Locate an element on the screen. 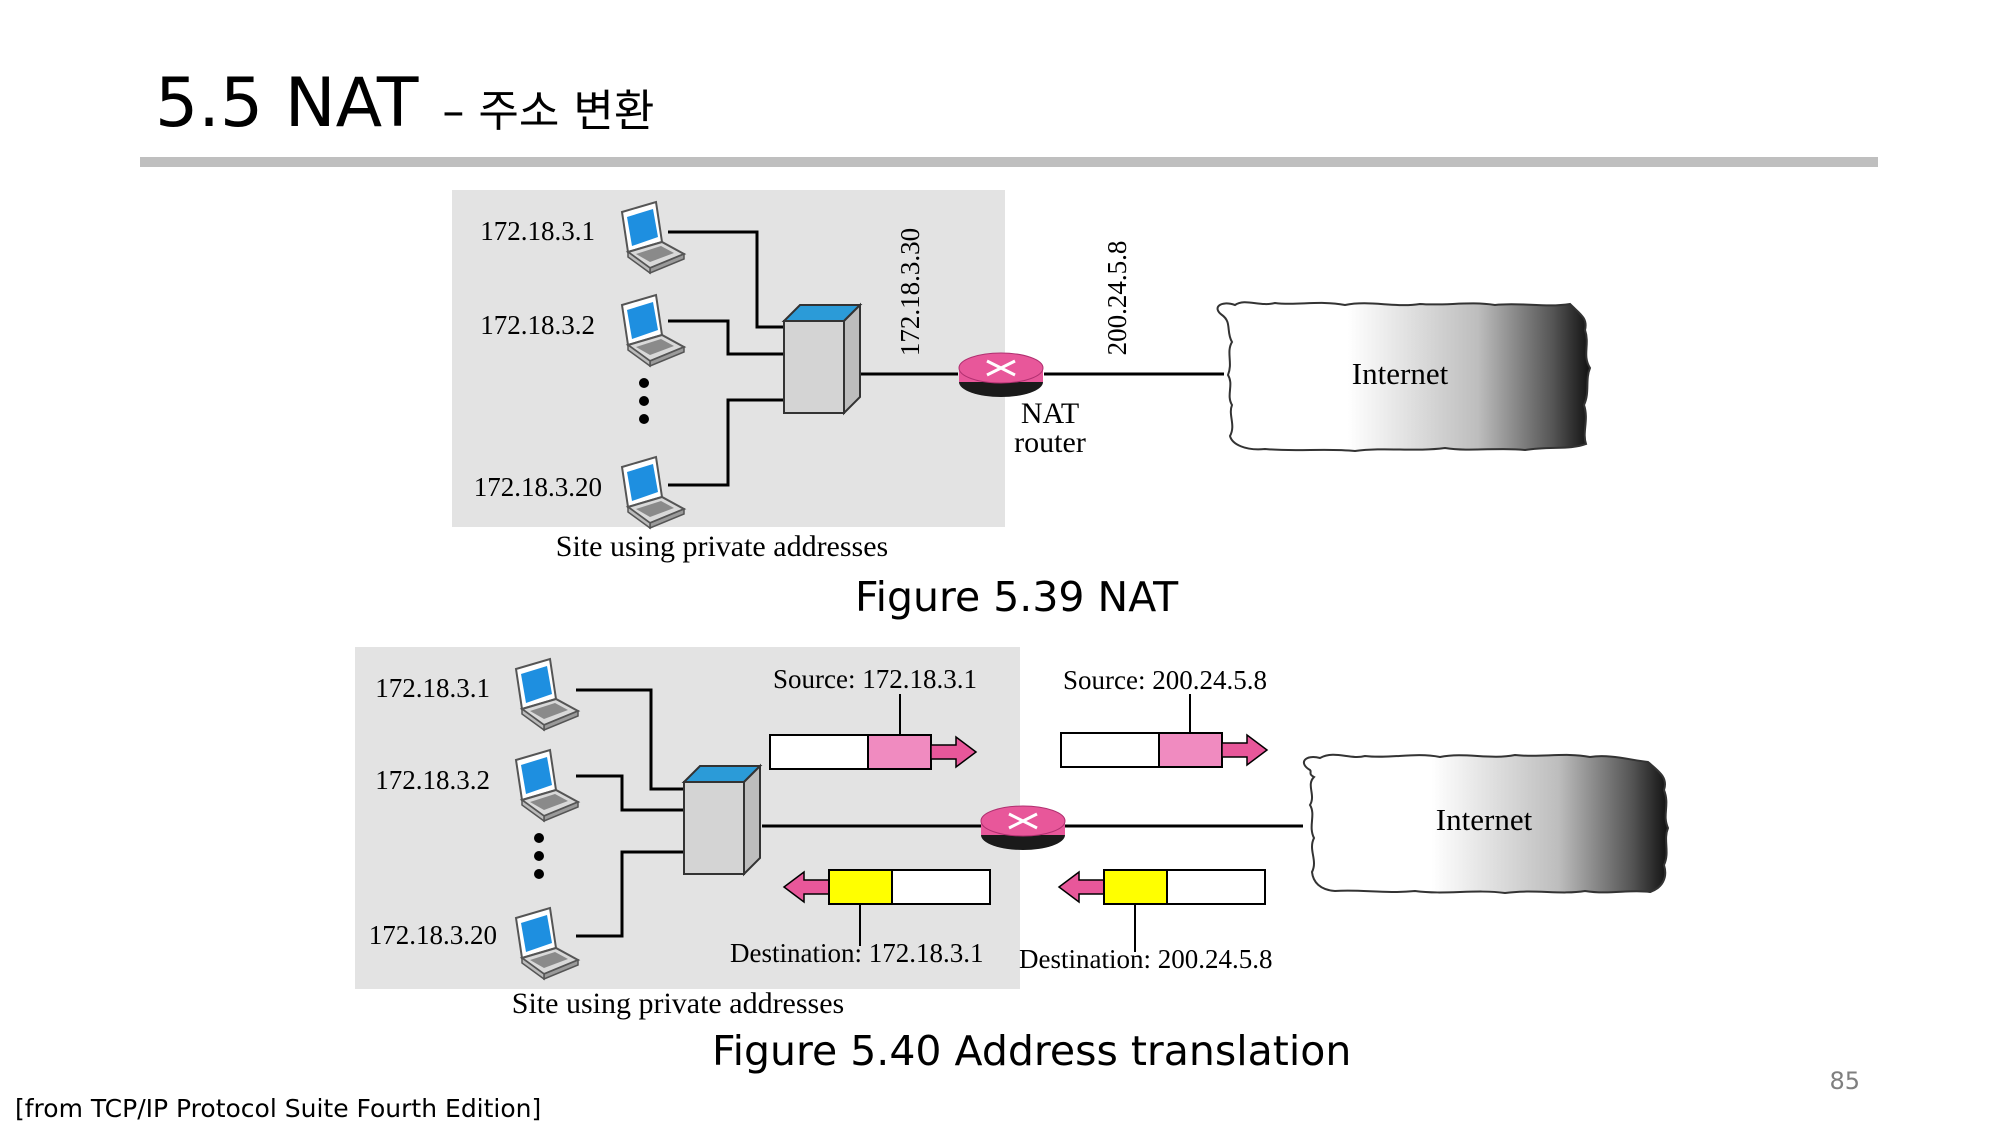  source-outside-label: Source: 200.24.5.8 is located at coordinates (1165, 680).